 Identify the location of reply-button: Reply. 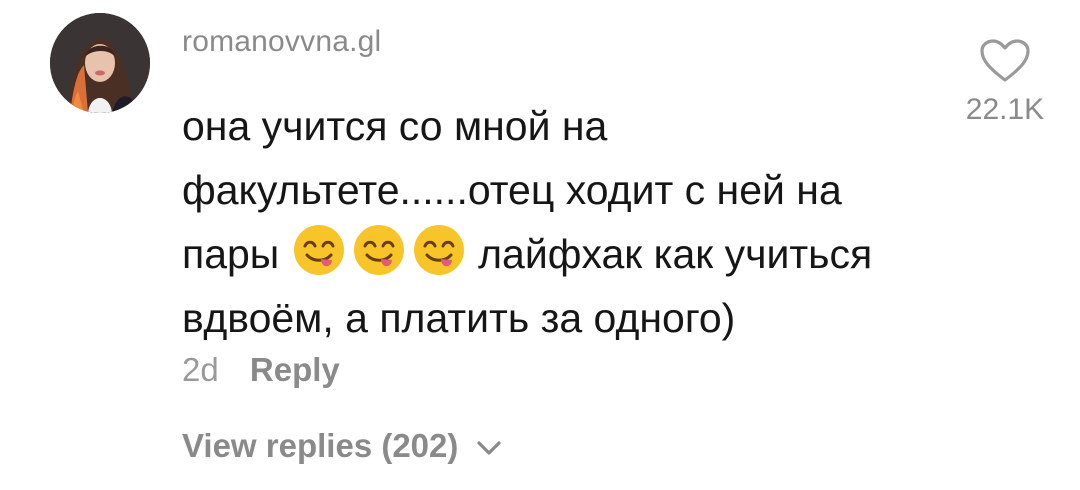
(295, 369).